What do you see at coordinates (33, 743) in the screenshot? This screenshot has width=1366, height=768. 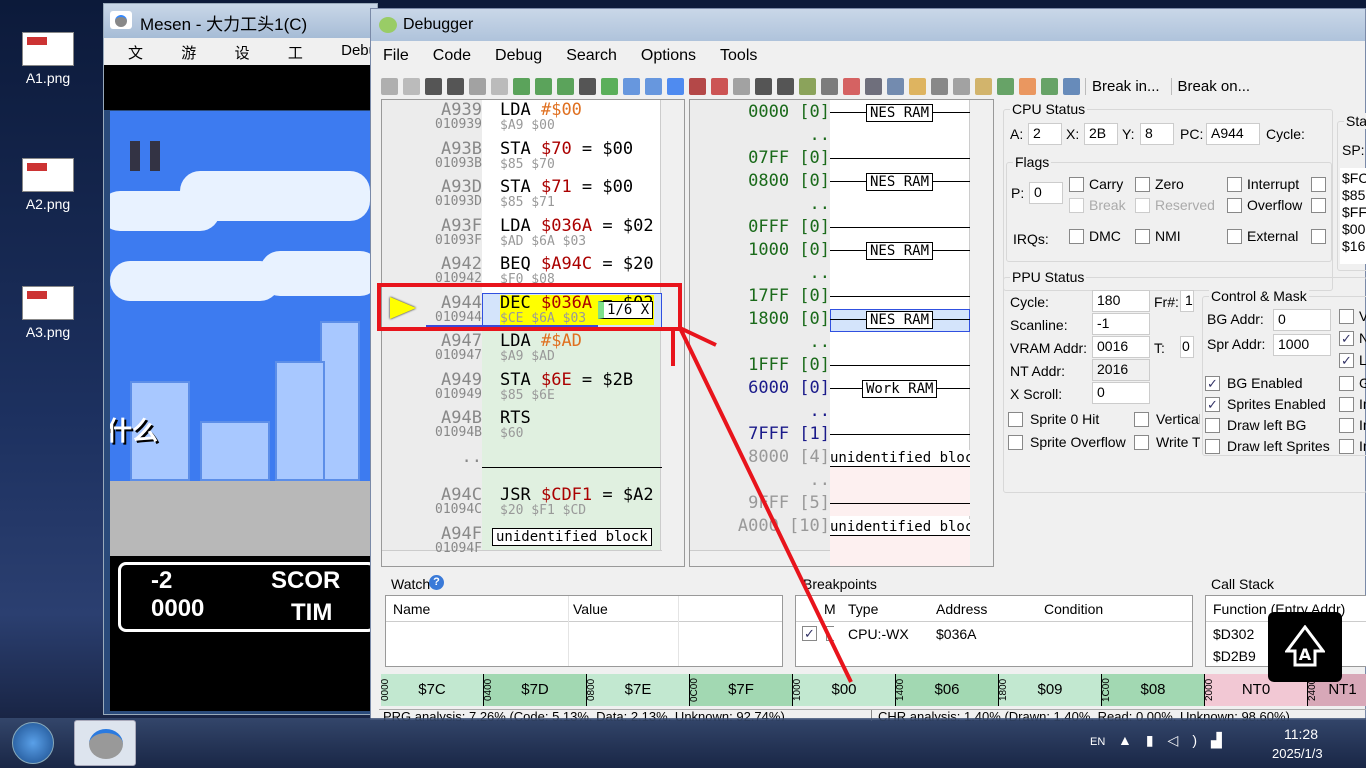 I see `start-button` at bounding box center [33, 743].